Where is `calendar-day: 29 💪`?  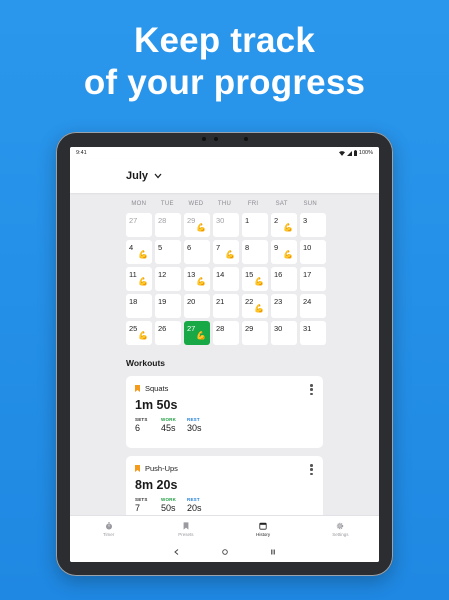 calendar-day: 29 💪 is located at coordinates (197, 225).